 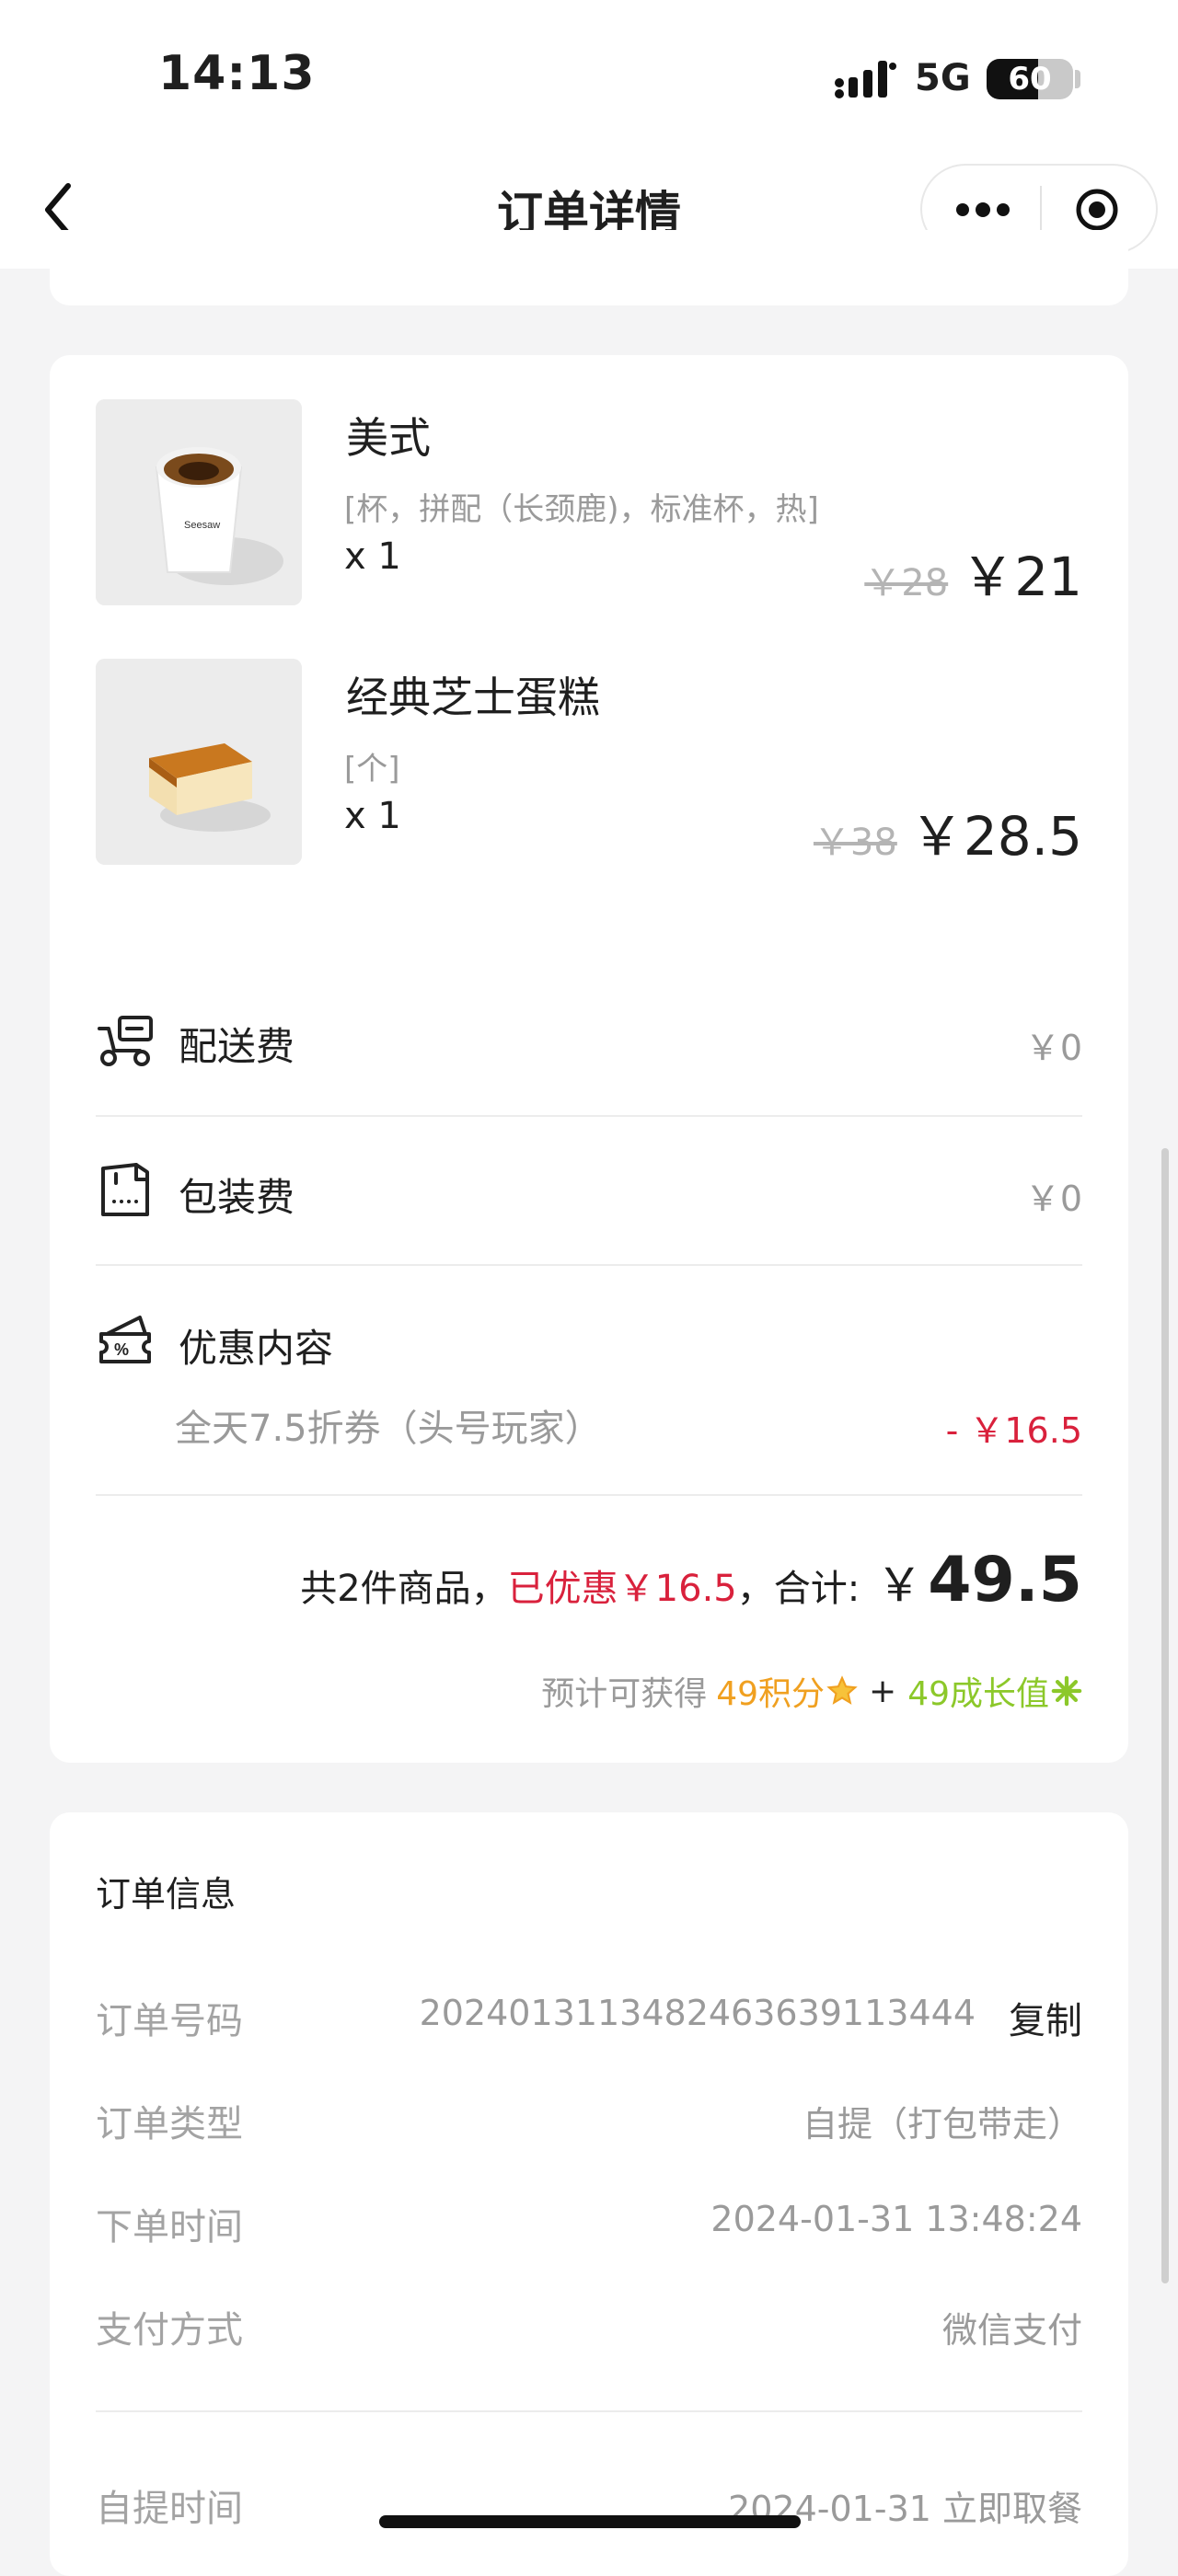 I want to click on payment-method-label: 支付方式, so click(x=169, y=2330).